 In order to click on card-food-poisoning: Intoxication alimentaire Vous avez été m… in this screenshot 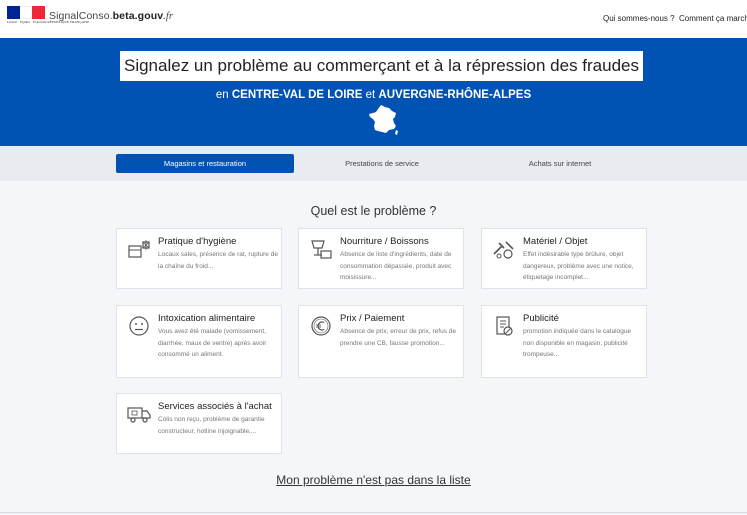, I will do `click(199, 341)`.